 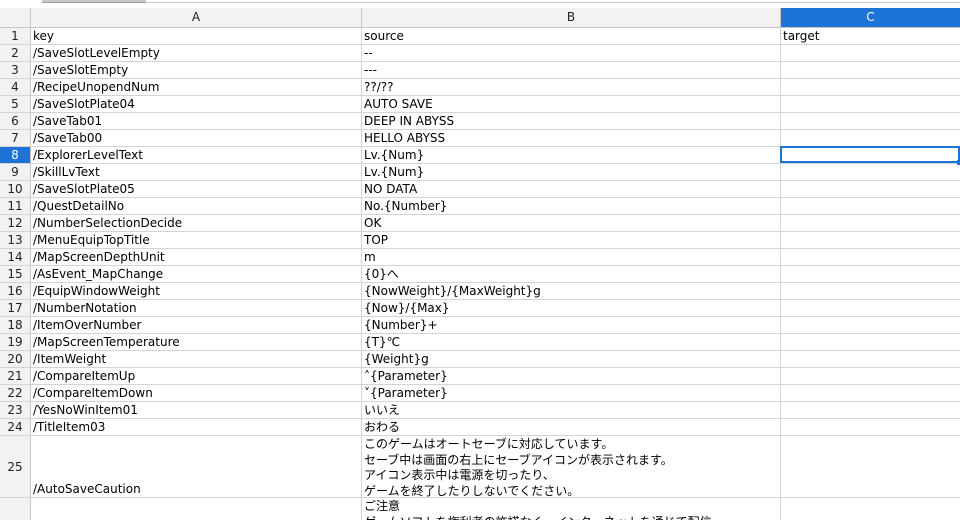 I want to click on cell-a: /CompareItemUp, so click(x=196, y=376).